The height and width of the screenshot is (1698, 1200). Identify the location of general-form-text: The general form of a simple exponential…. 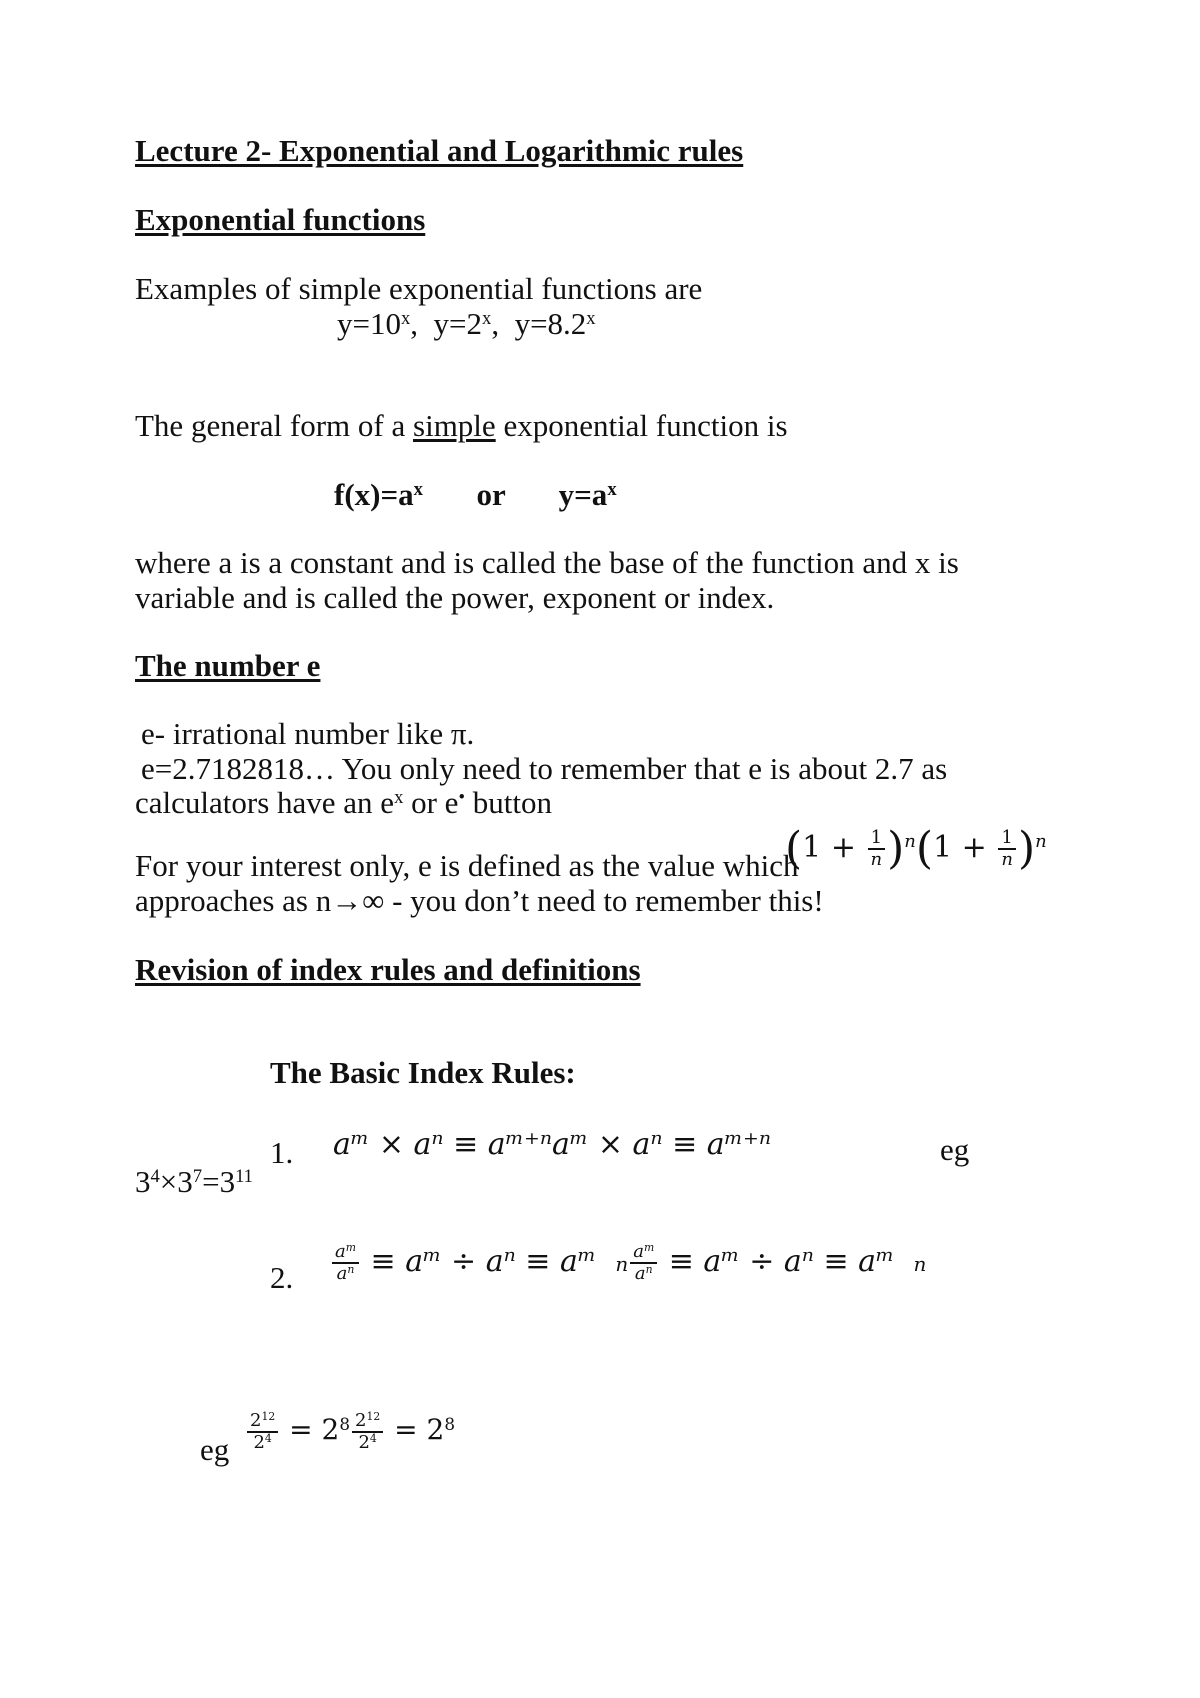
(461, 425).